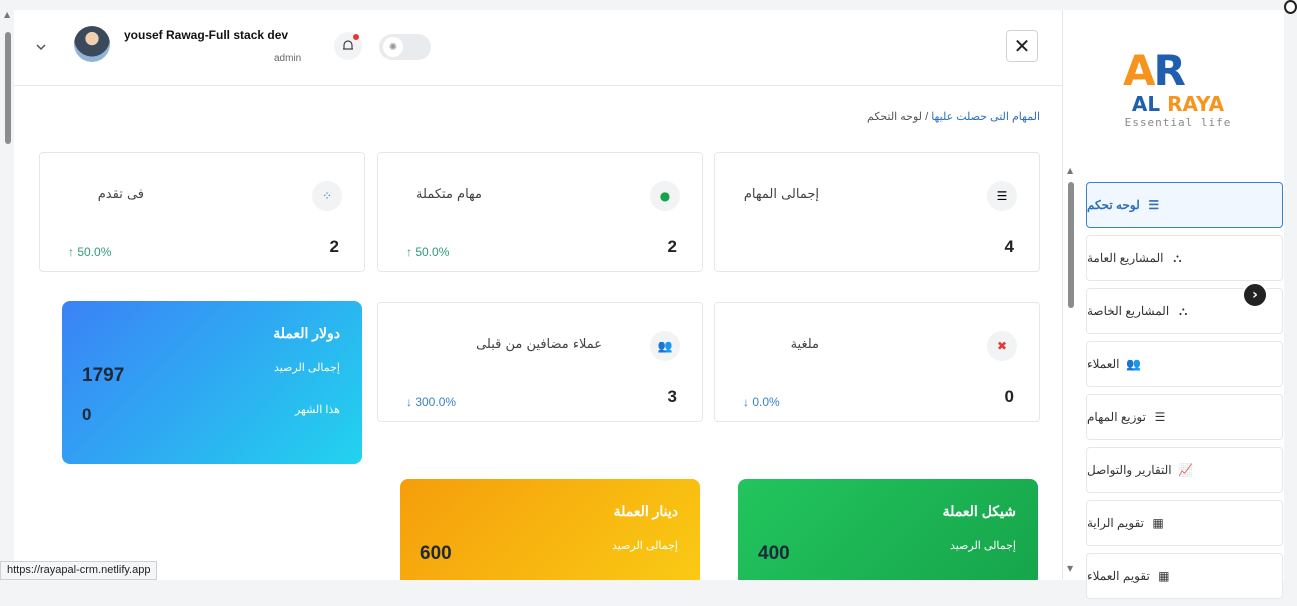  Describe the element at coordinates (985, 117) in the screenshot. I see `breadcrumb-current: المهام التى حصلت عليها` at that location.